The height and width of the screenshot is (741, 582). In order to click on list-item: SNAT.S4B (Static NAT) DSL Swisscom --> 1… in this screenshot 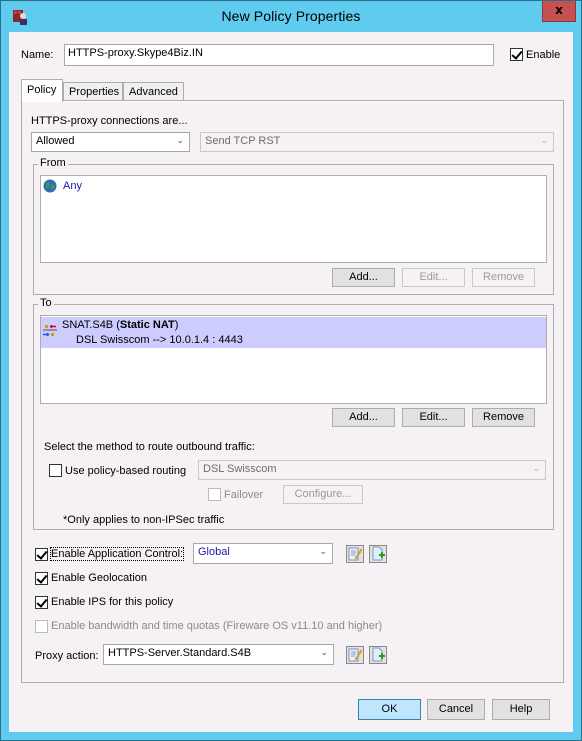, I will do `click(293, 332)`.